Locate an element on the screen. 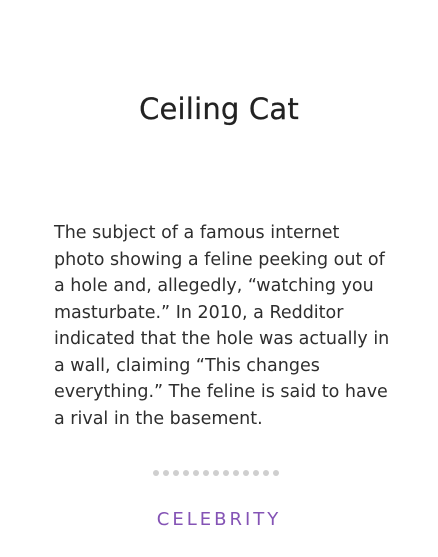  card-title: Ceiling Cat is located at coordinates (219, 109).